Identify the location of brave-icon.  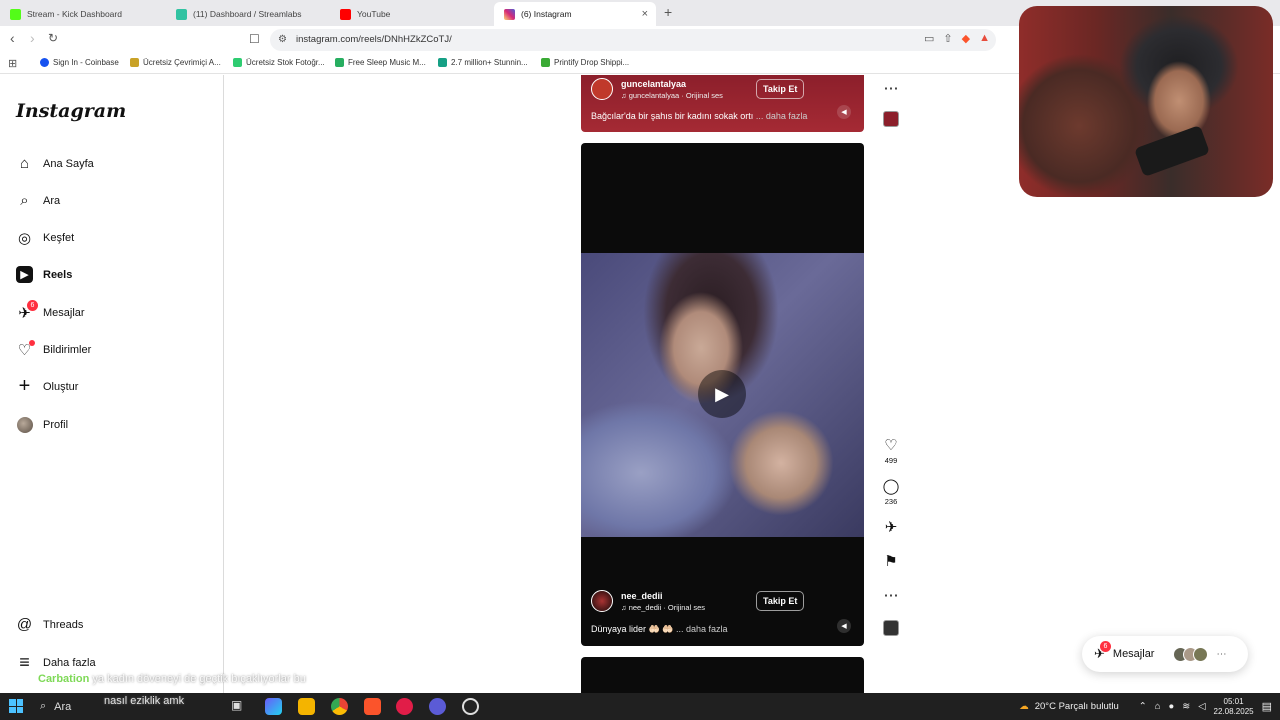
(372, 706).